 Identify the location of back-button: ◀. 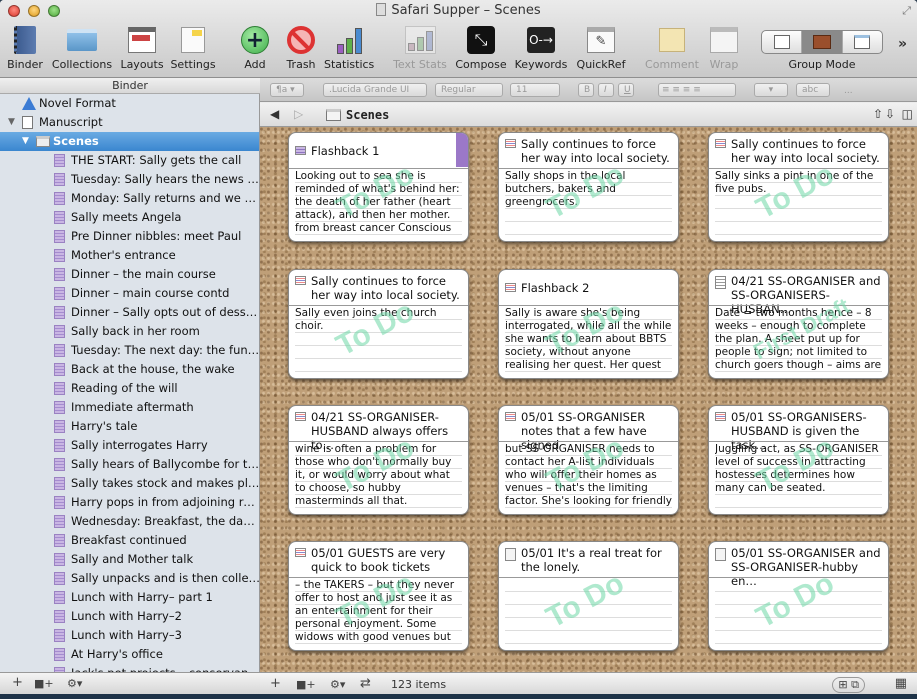
(274, 114).